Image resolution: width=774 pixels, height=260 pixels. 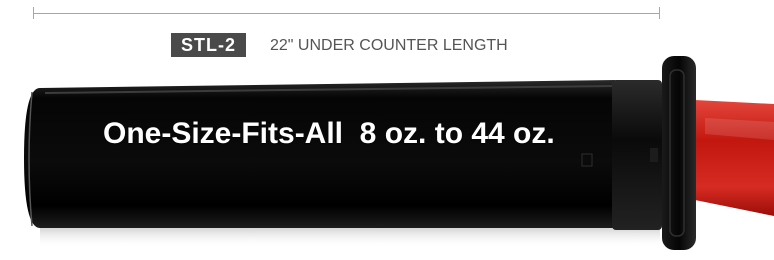 What do you see at coordinates (679, 153) in the screenshot?
I see `flange` at bounding box center [679, 153].